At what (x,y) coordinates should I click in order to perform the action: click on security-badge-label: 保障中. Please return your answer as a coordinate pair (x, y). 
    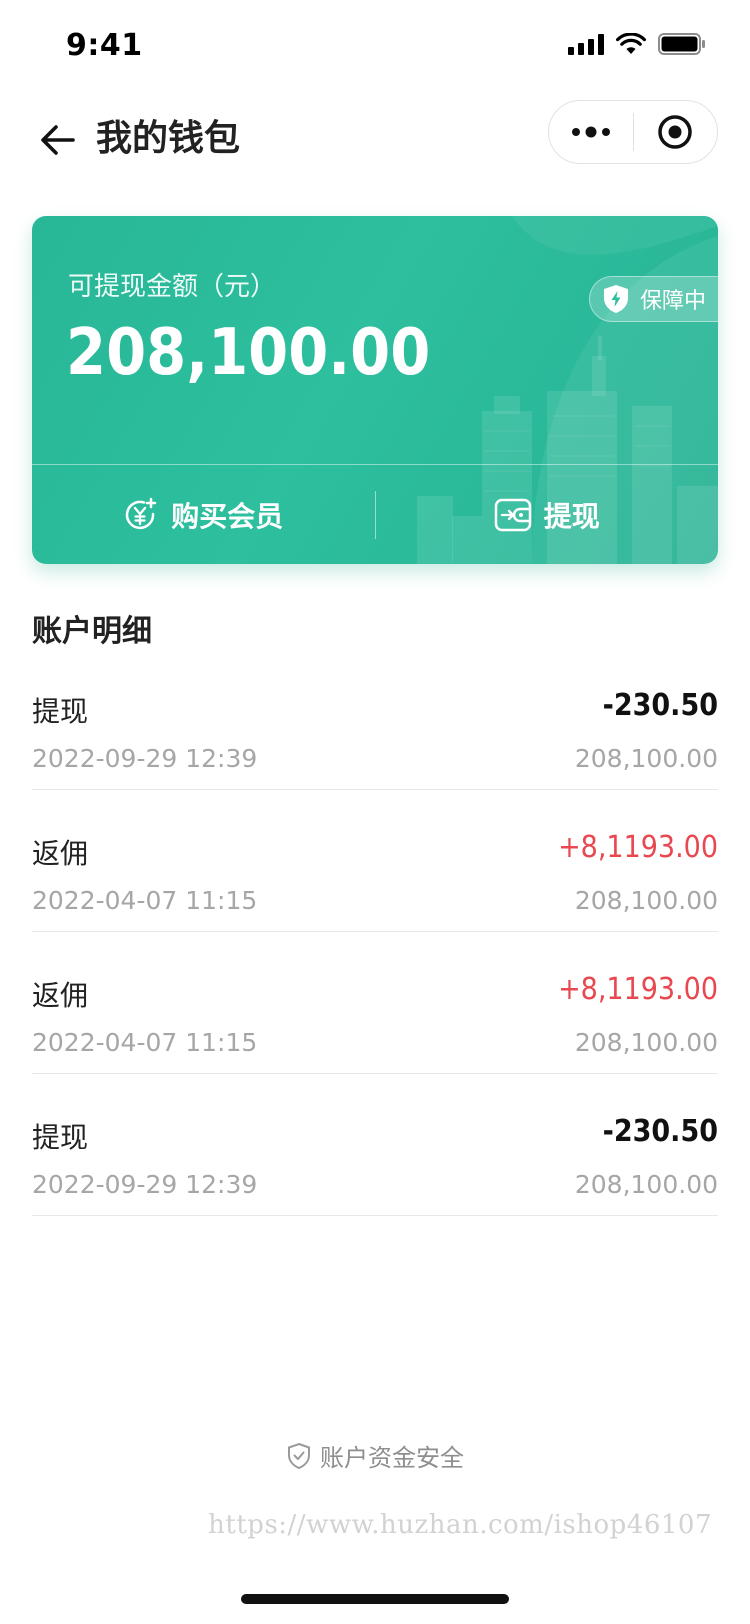
    Looking at the image, I should click on (672, 301).